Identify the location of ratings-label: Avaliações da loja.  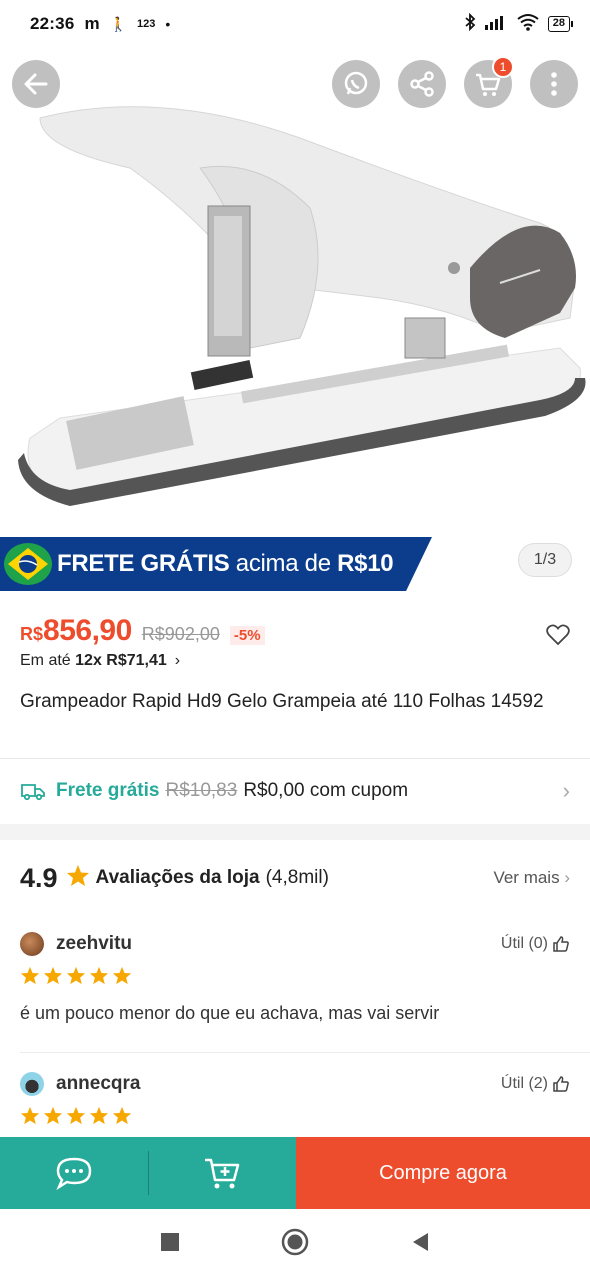
(177, 877).